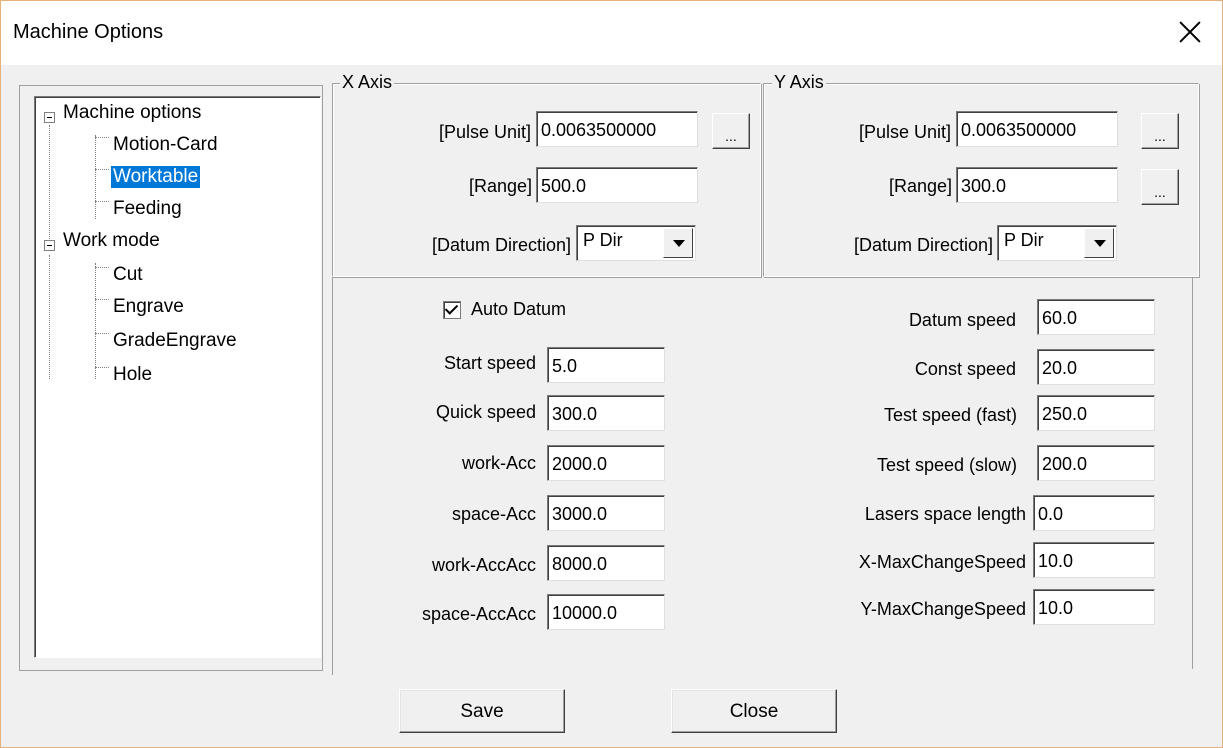 Image resolution: width=1223 pixels, height=748 pixels. What do you see at coordinates (484, 132) in the screenshot?
I see `x-pulse-unit-label: [Pulse Unit]` at bounding box center [484, 132].